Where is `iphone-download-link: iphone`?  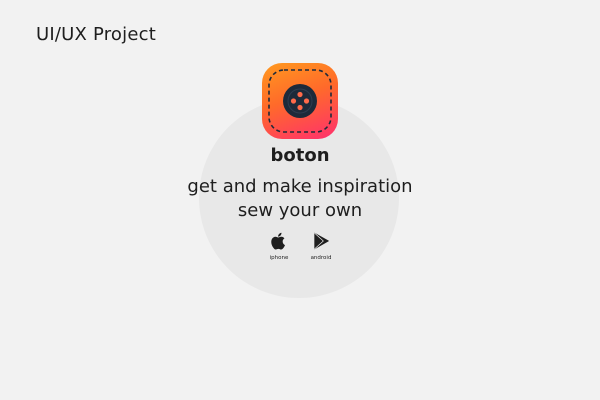 iphone-download-link: iphone is located at coordinates (279, 246).